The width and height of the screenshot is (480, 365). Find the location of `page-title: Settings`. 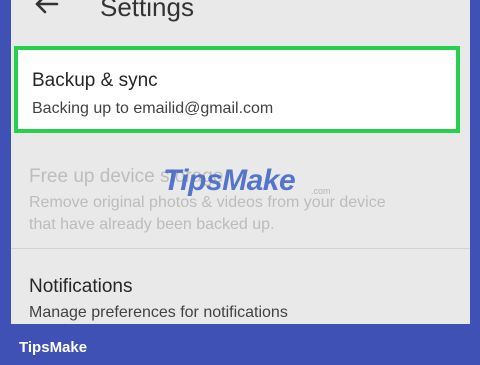

page-title: Settings is located at coordinates (147, 11).